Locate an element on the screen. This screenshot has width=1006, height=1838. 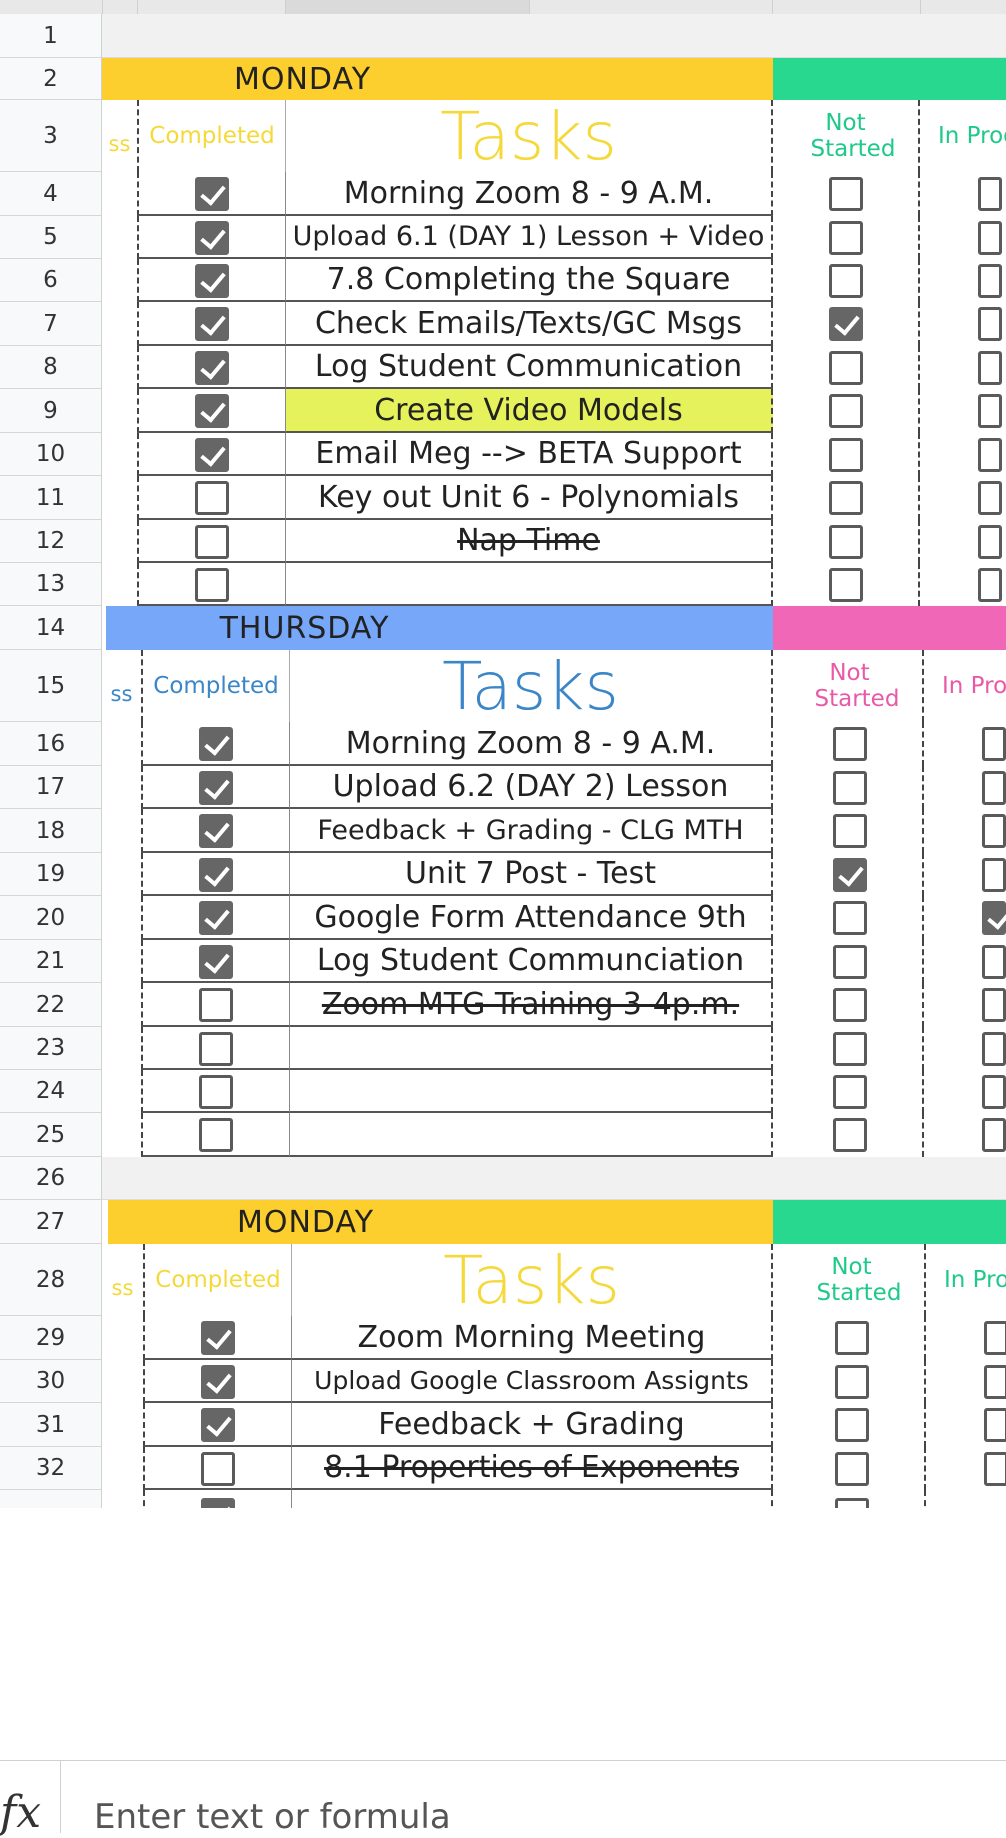
row-number: 5 is located at coordinates (51, 237).